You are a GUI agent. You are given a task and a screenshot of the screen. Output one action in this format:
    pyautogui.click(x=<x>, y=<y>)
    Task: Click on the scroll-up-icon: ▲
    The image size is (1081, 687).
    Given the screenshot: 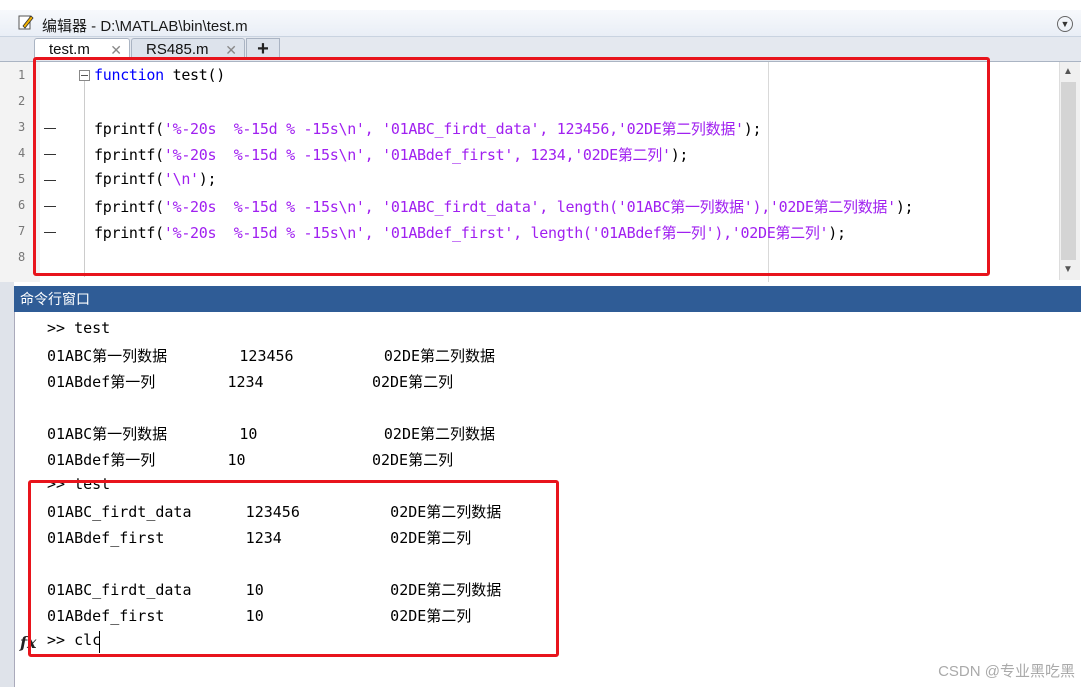 What is the action you would take?
    pyautogui.click(x=1068, y=71)
    